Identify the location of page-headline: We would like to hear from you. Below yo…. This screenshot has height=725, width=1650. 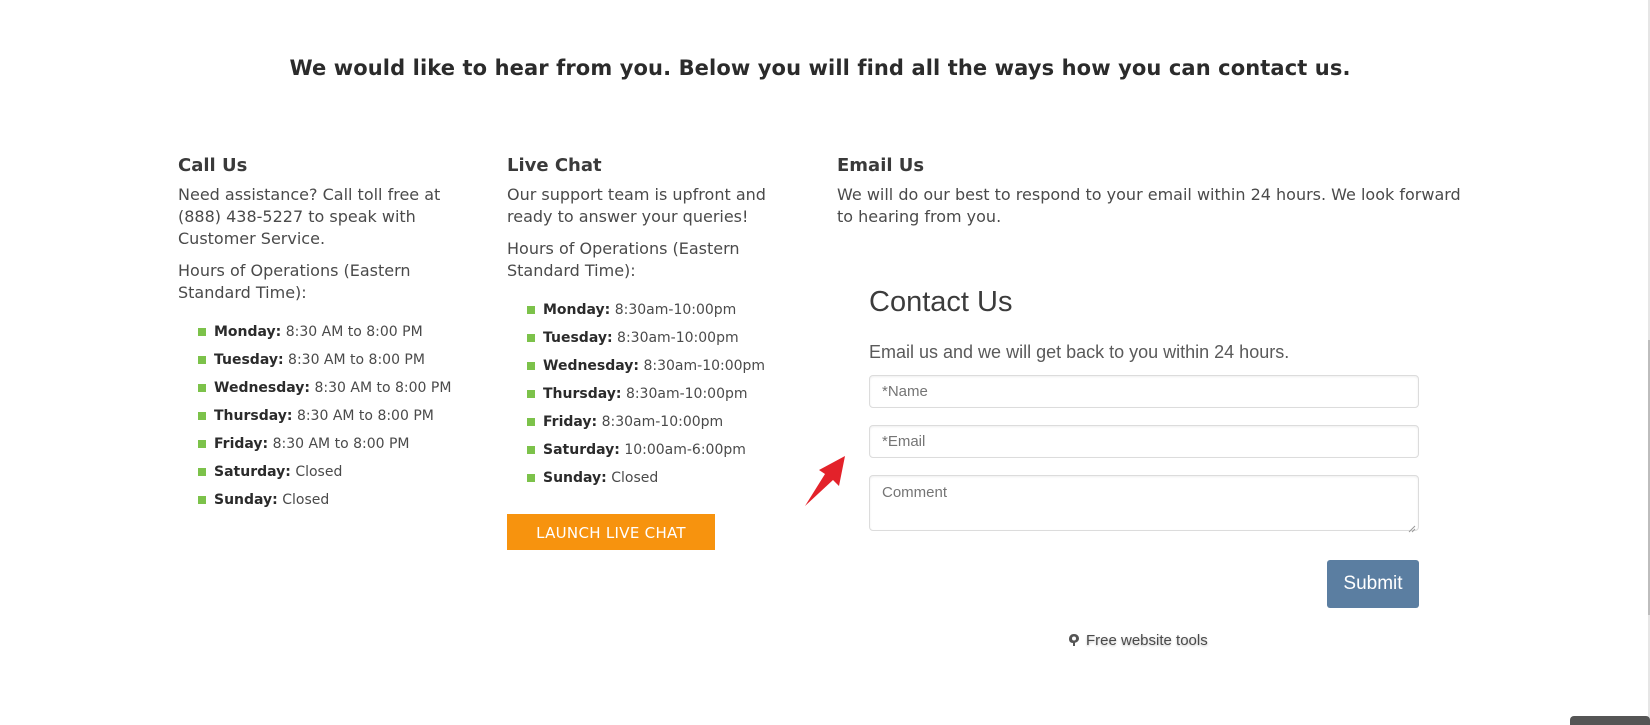
(820, 68).